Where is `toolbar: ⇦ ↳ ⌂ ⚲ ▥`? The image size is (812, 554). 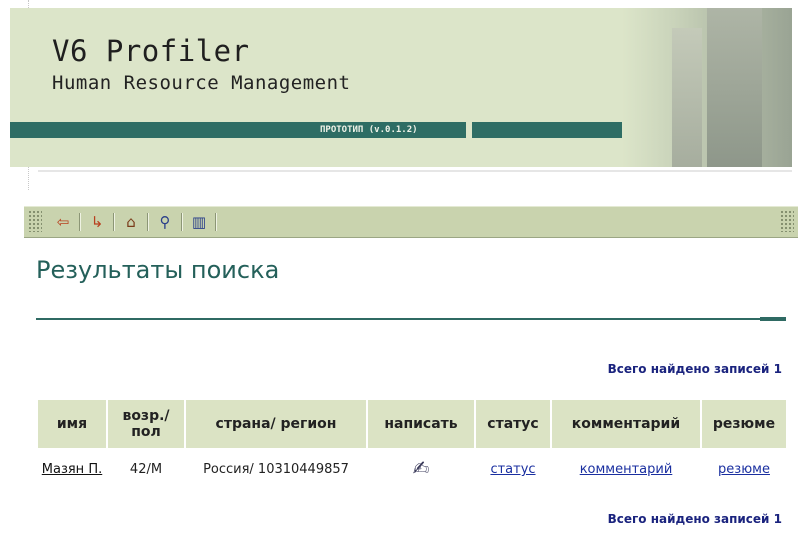
toolbar: ⇦ ↳ ⌂ ⚲ ▥ is located at coordinates (411, 222).